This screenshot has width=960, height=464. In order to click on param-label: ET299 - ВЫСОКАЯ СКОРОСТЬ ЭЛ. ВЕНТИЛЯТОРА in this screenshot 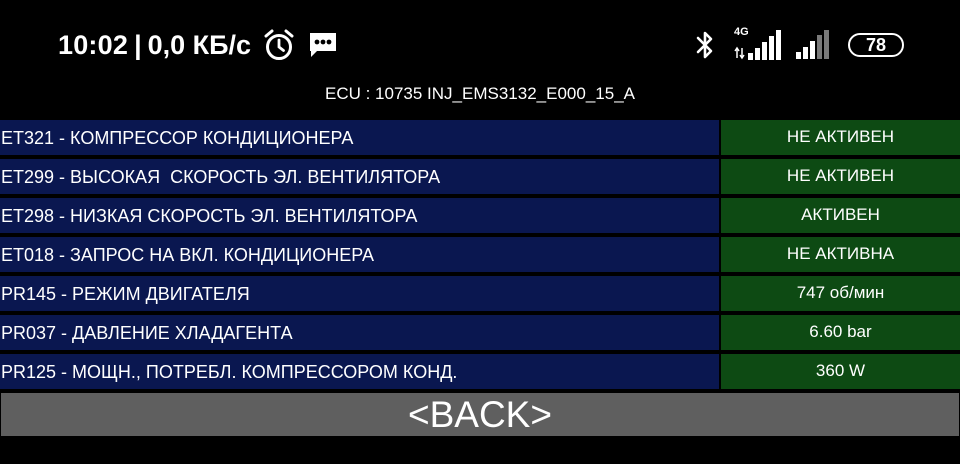, I will do `click(359, 176)`.